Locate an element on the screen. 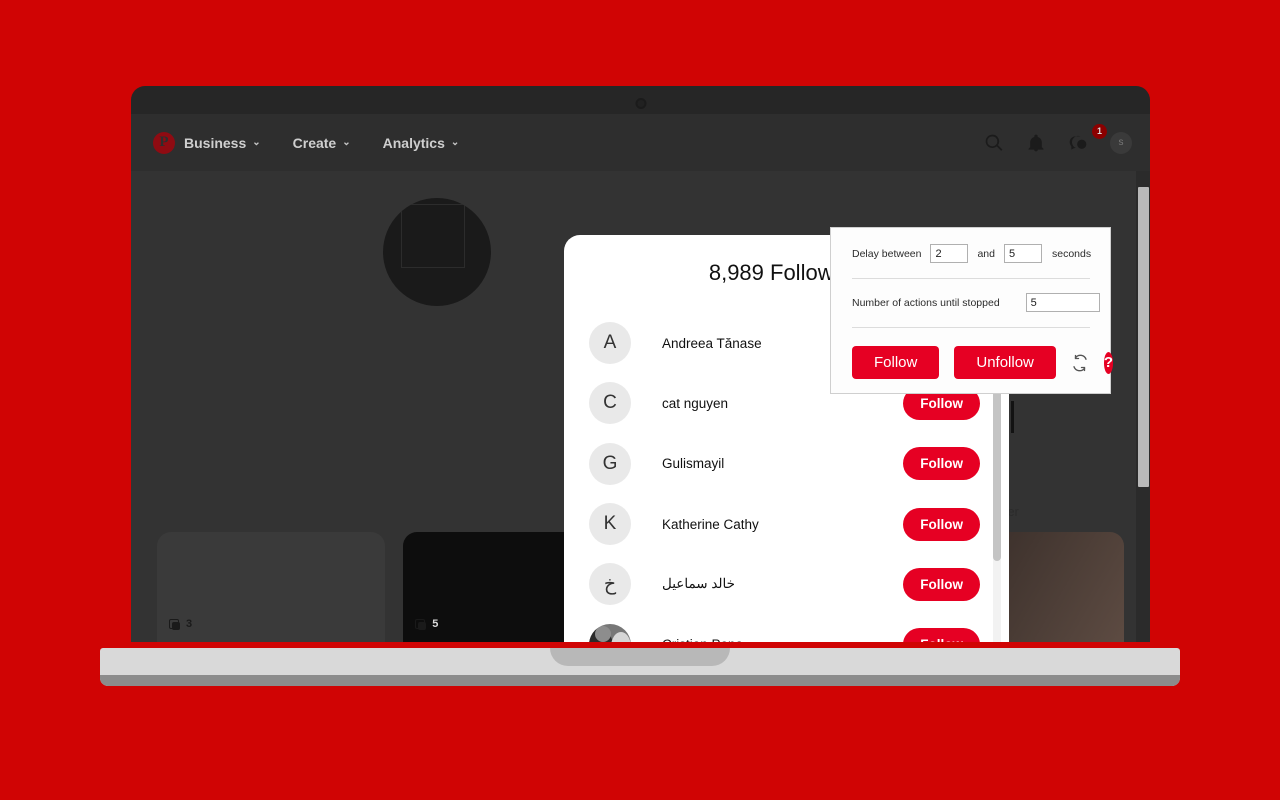 The image size is (1280, 800). nav-business-group: Business ⌄ is located at coordinates (222, 143).